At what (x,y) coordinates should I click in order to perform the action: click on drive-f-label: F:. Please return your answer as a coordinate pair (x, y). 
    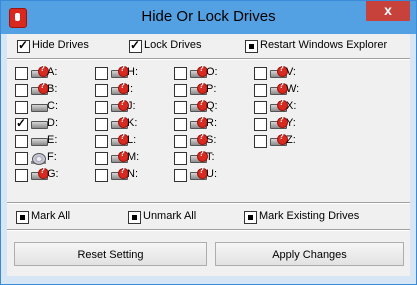
    Looking at the image, I should click on (52, 157).